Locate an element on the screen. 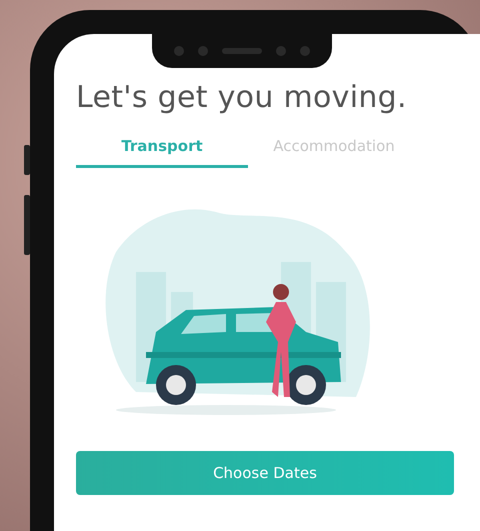  choose-dates-button: Choose Dates is located at coordinates (265, 473).